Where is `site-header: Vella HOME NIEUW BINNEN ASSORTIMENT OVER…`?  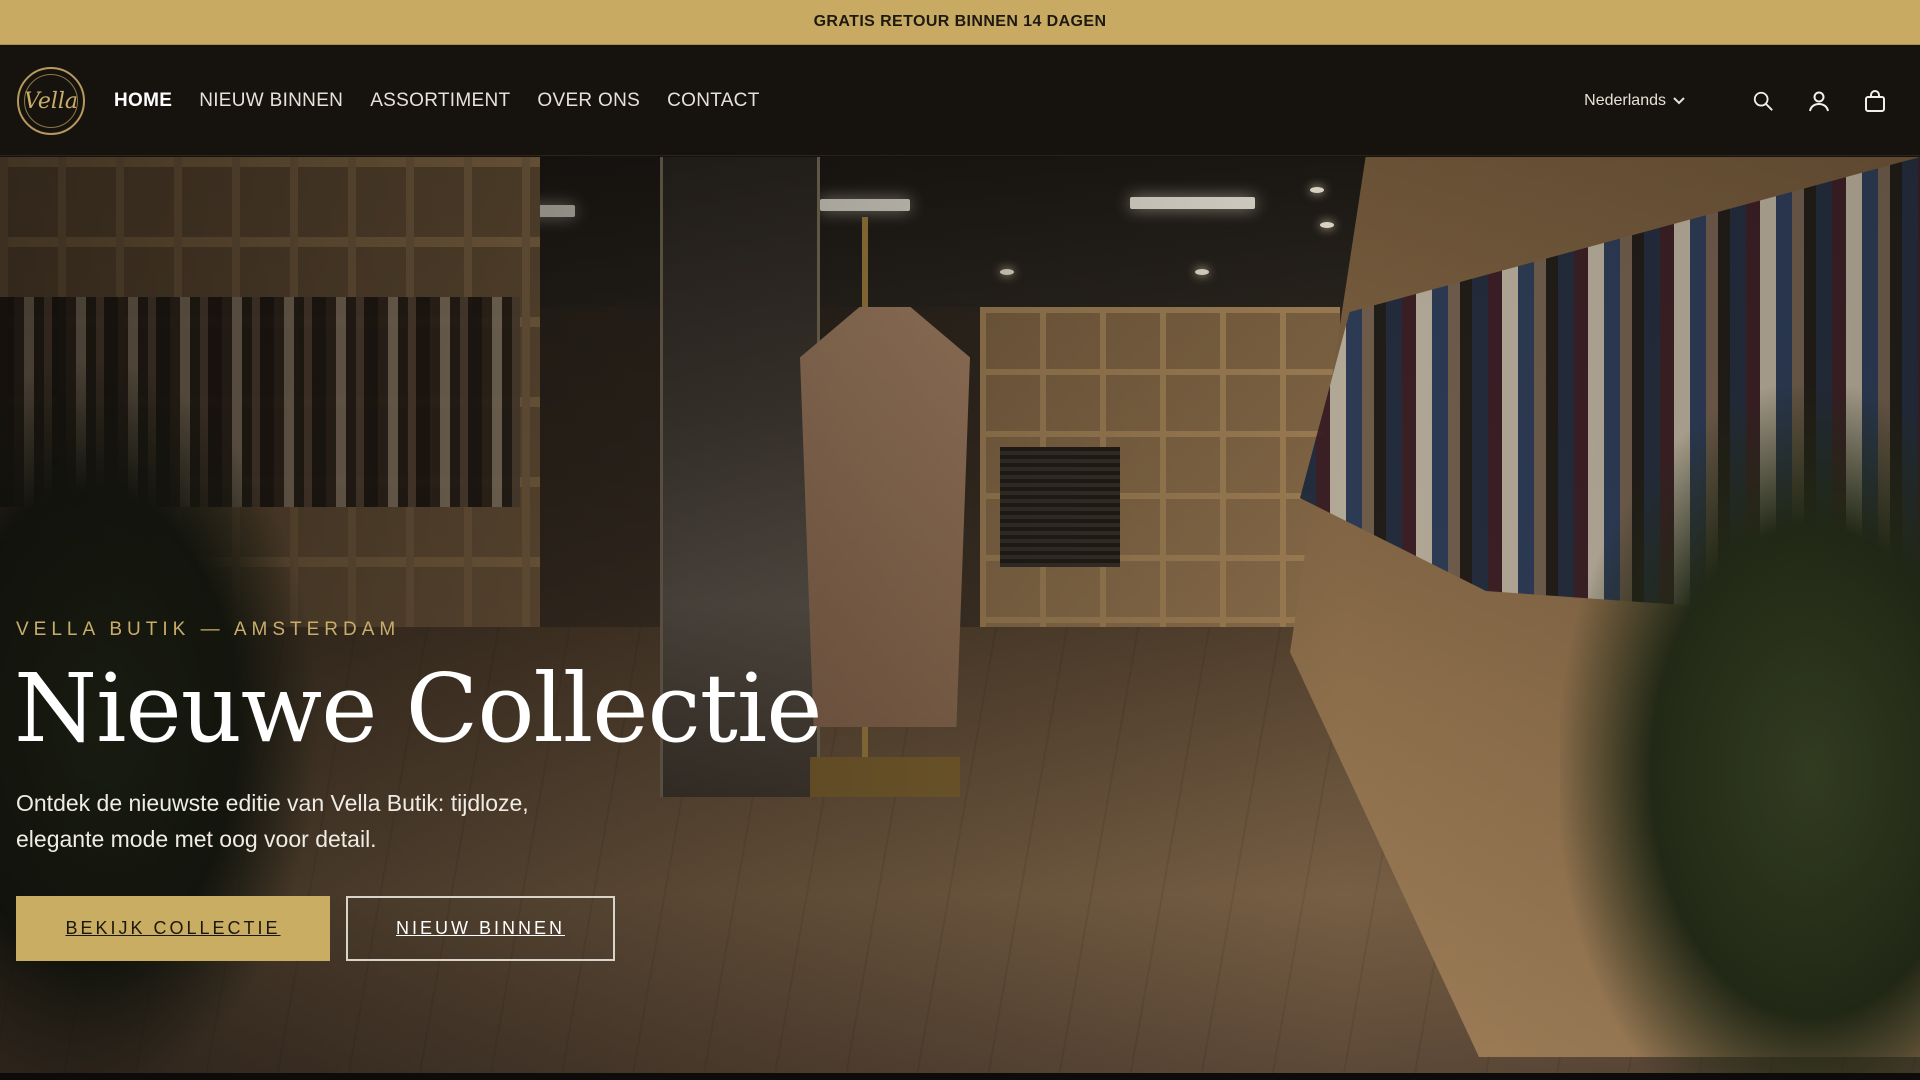 site-header: Vella HOME NIEUW BINNEN ASSORTIMENT OVER… is located at coordinates (960, 100).